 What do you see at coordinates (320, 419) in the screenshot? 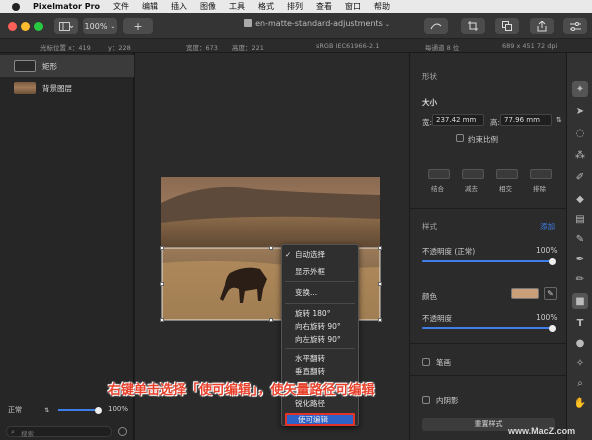
I see `menu-item-make-editable: 使可编辑` at bounding box center [320, 419].